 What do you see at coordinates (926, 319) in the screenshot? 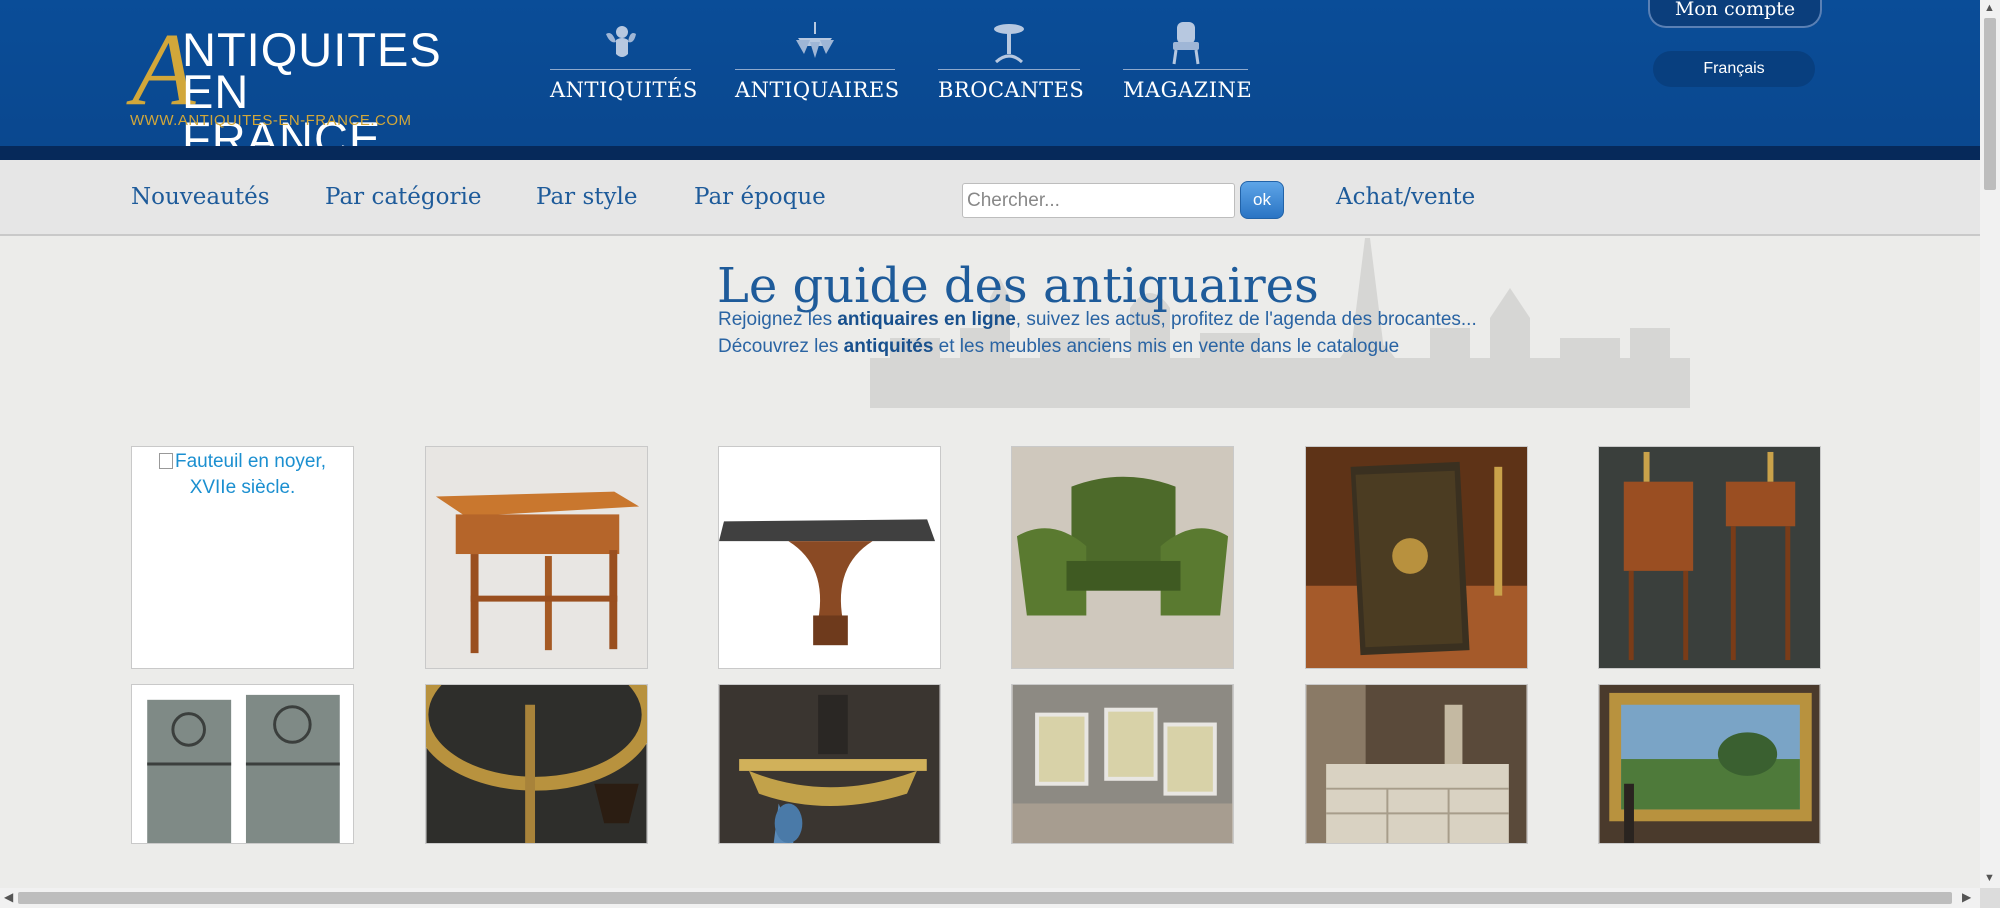
I see `hero-link-antiquaires: antiquaires en ligne` at bounding box center [926, 319].